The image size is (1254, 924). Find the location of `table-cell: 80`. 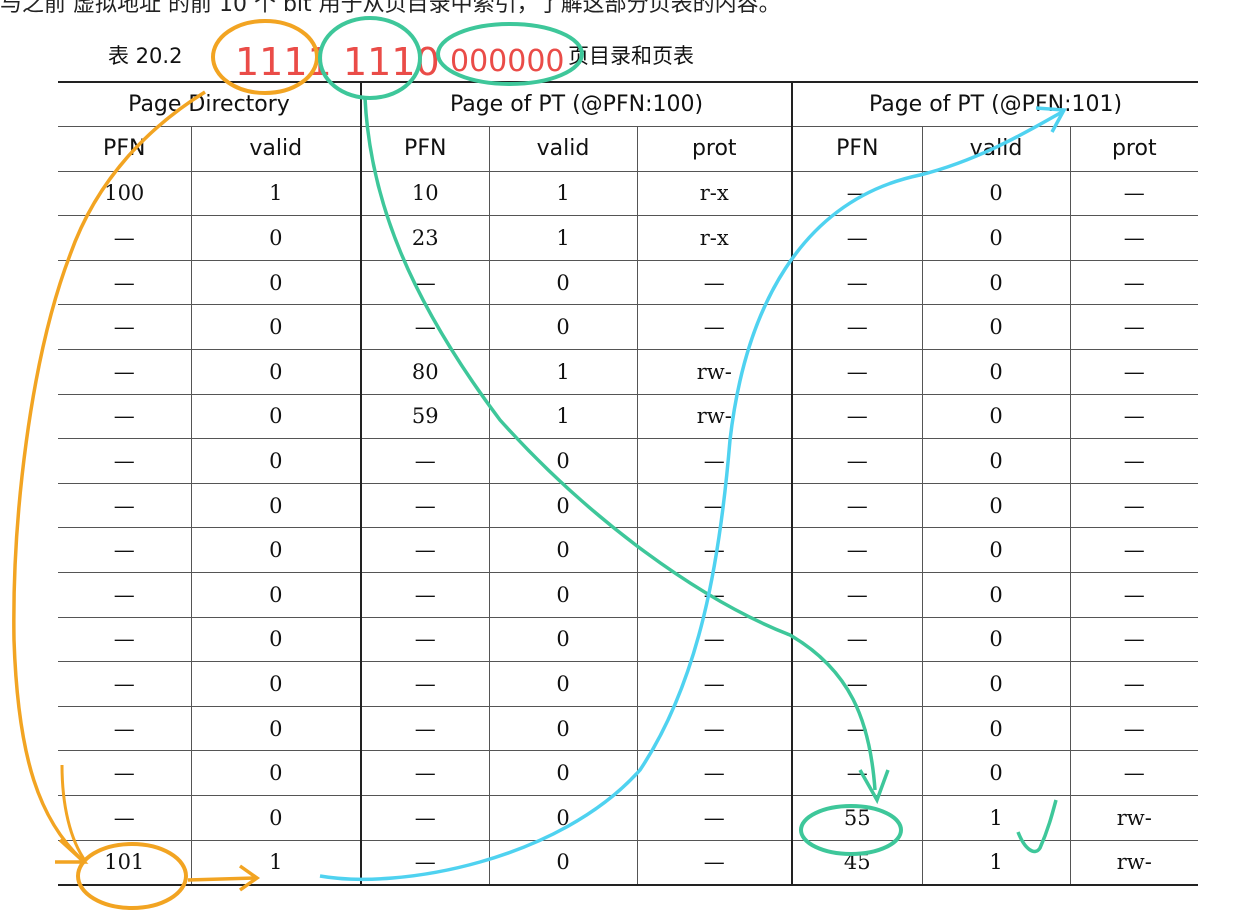

table-cell: 80 is located at coordinates (424, 372).